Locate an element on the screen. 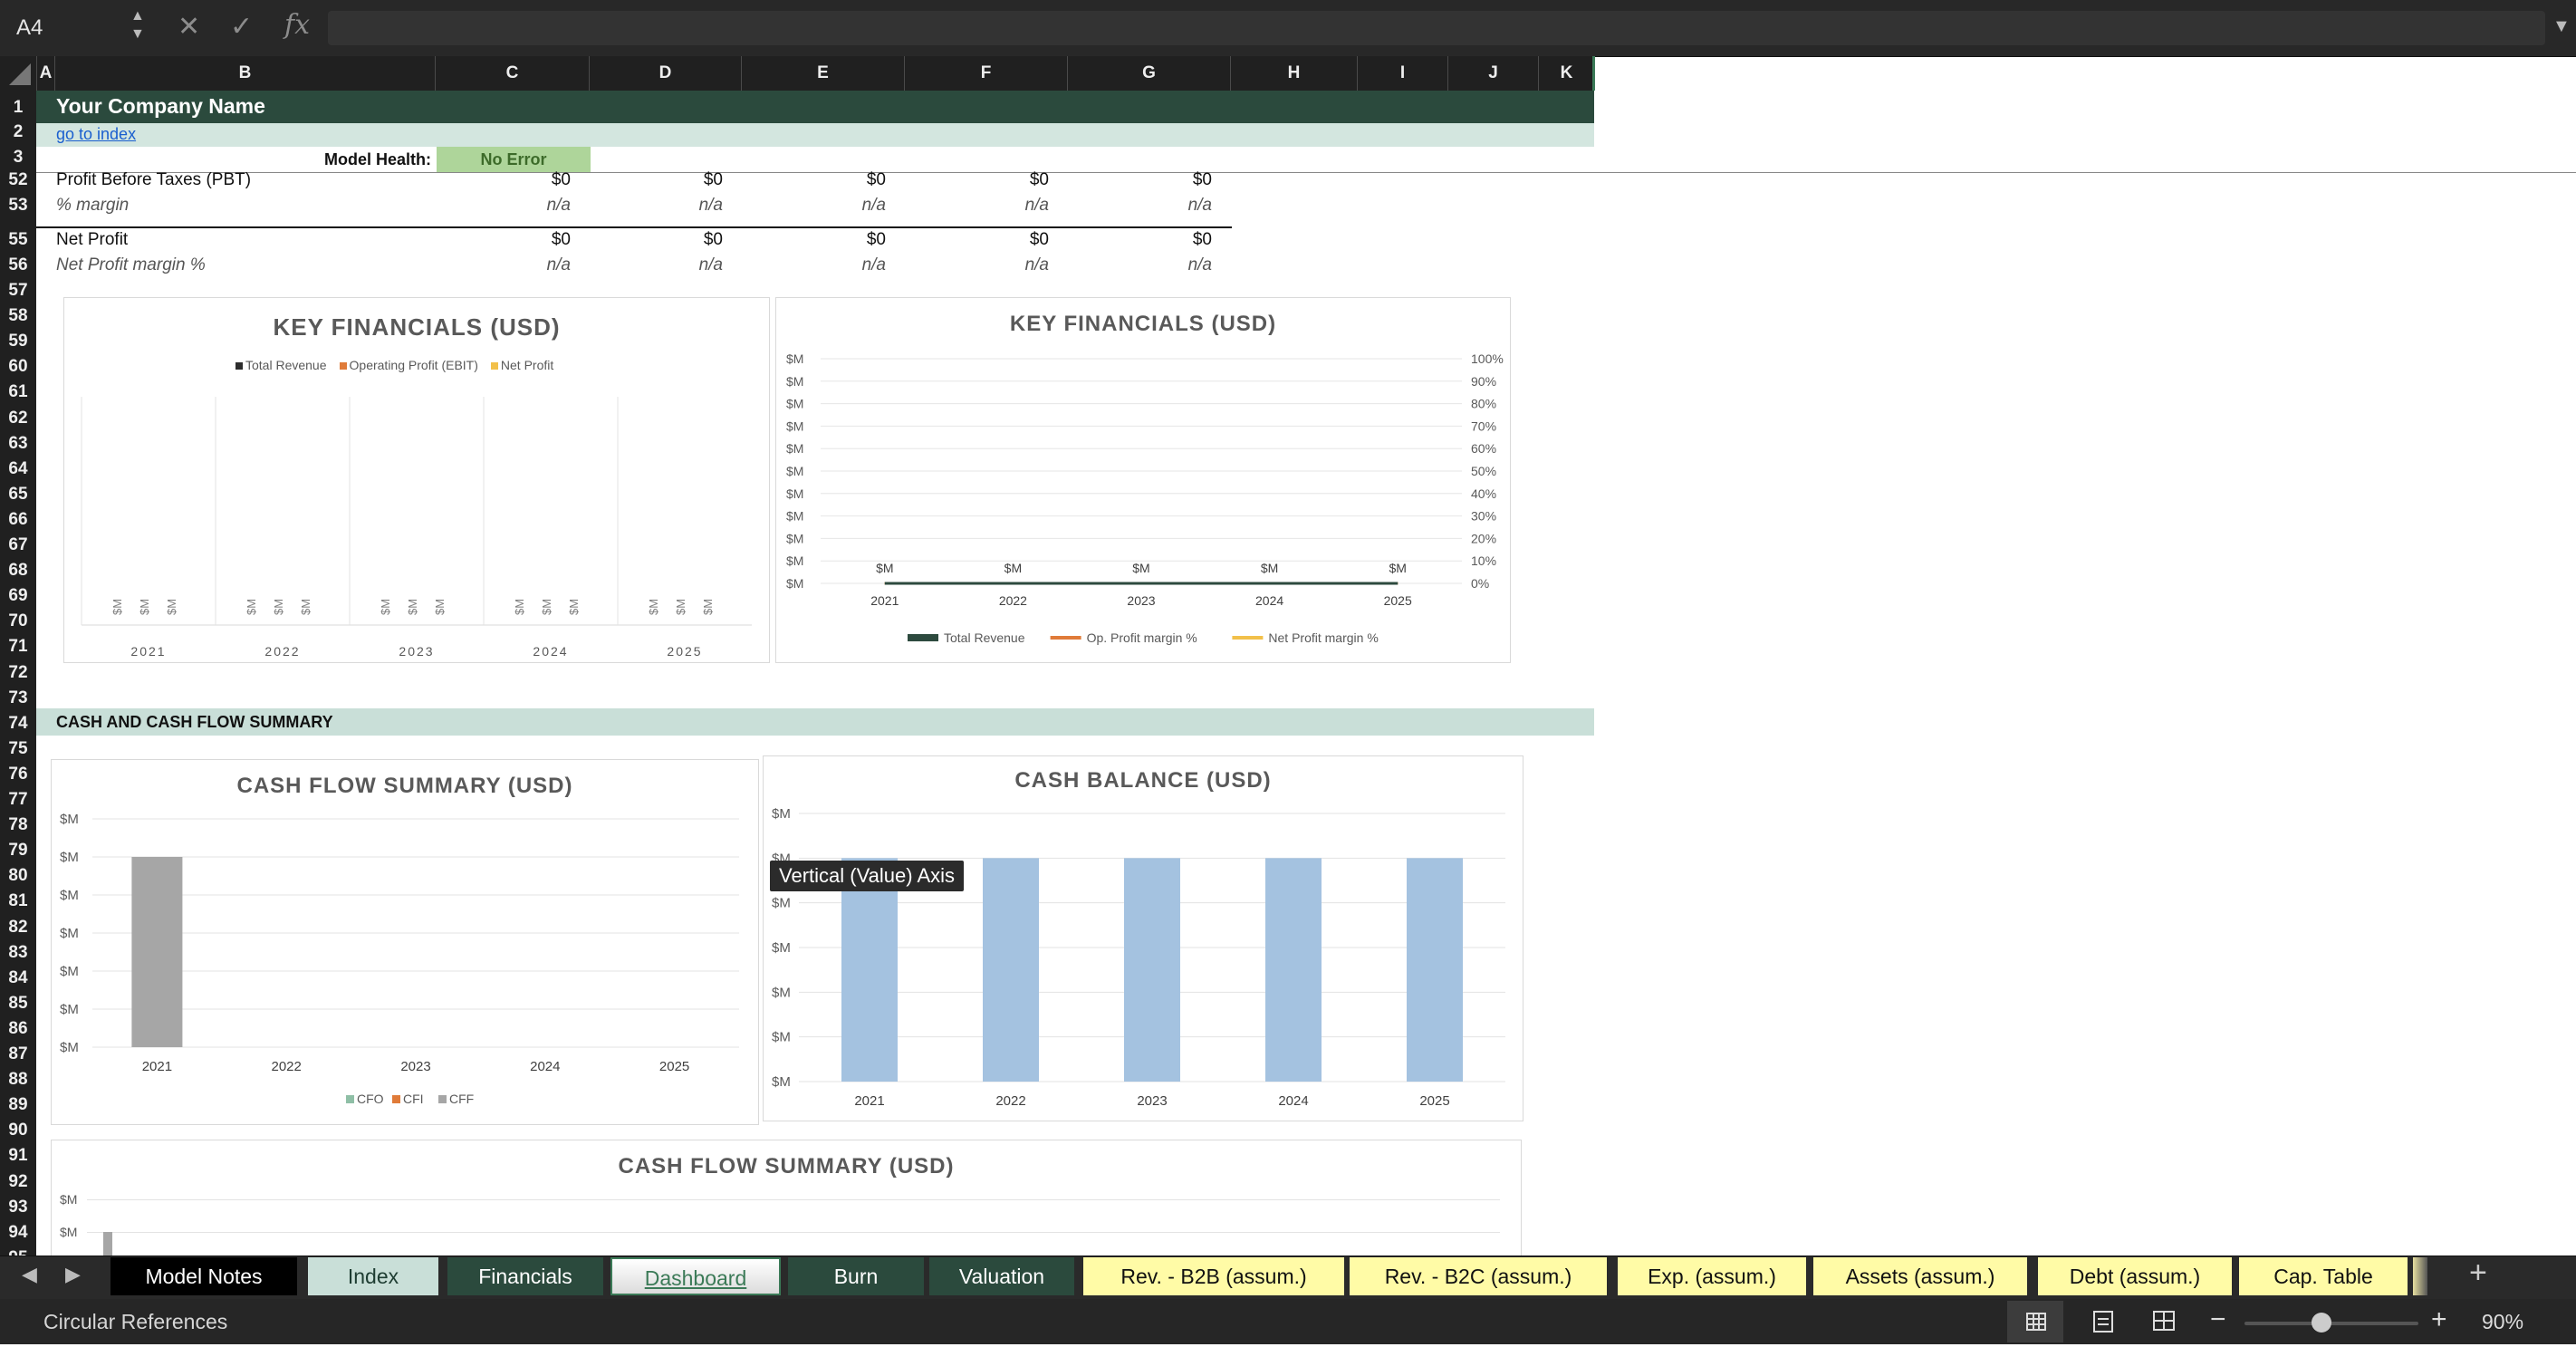 Image resolution: width=2576 pixels, height=1347 pixels. column-header-b: B is located at coordinates (244, 73).